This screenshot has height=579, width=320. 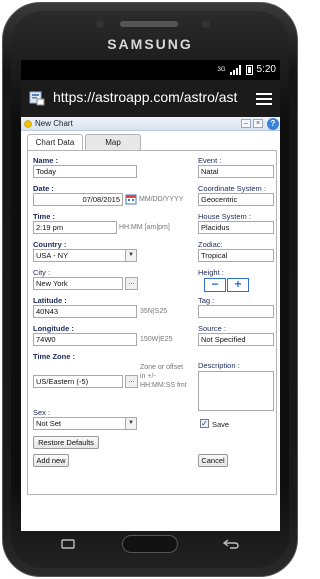 I want to click on tag-label: Tag :, so click(x=206, y=300).